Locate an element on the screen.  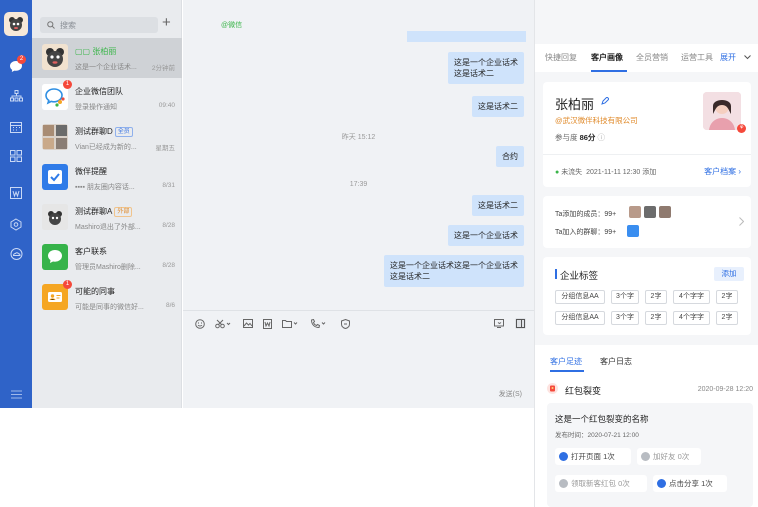
list-item: ▢▢ 张柏丽 这是一个企业话术... 2分钟前 is located at coordinates (107, 58).